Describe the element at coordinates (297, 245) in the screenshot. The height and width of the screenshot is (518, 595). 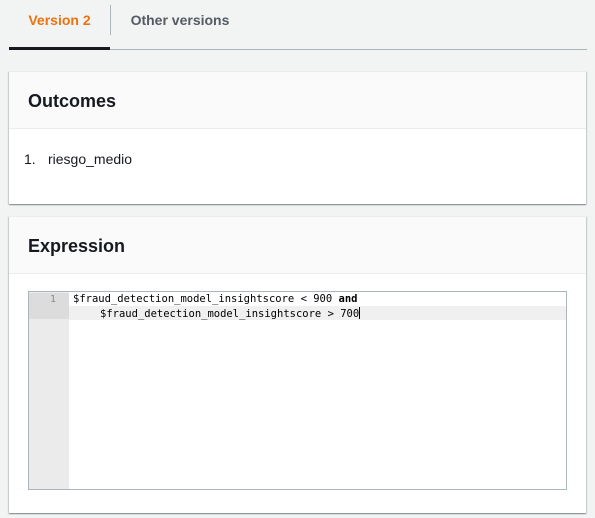
I see `expression-title: Expression` at that location.